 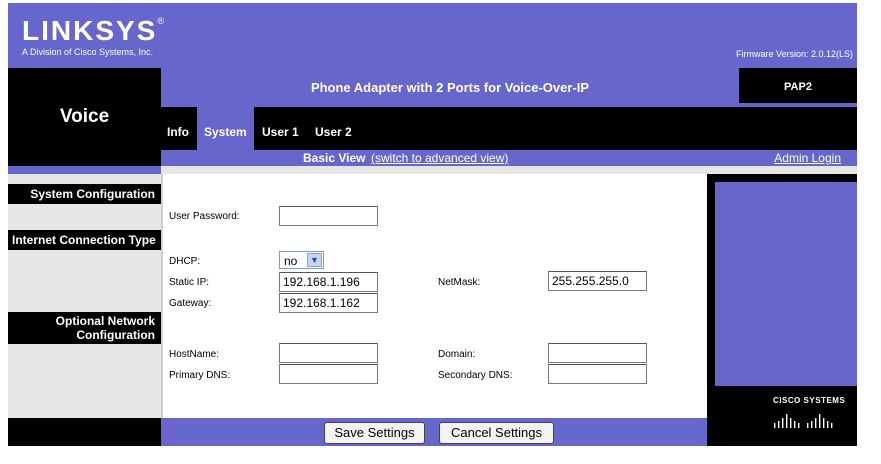 I want to click on domain-input, so click(x=597, y=353).